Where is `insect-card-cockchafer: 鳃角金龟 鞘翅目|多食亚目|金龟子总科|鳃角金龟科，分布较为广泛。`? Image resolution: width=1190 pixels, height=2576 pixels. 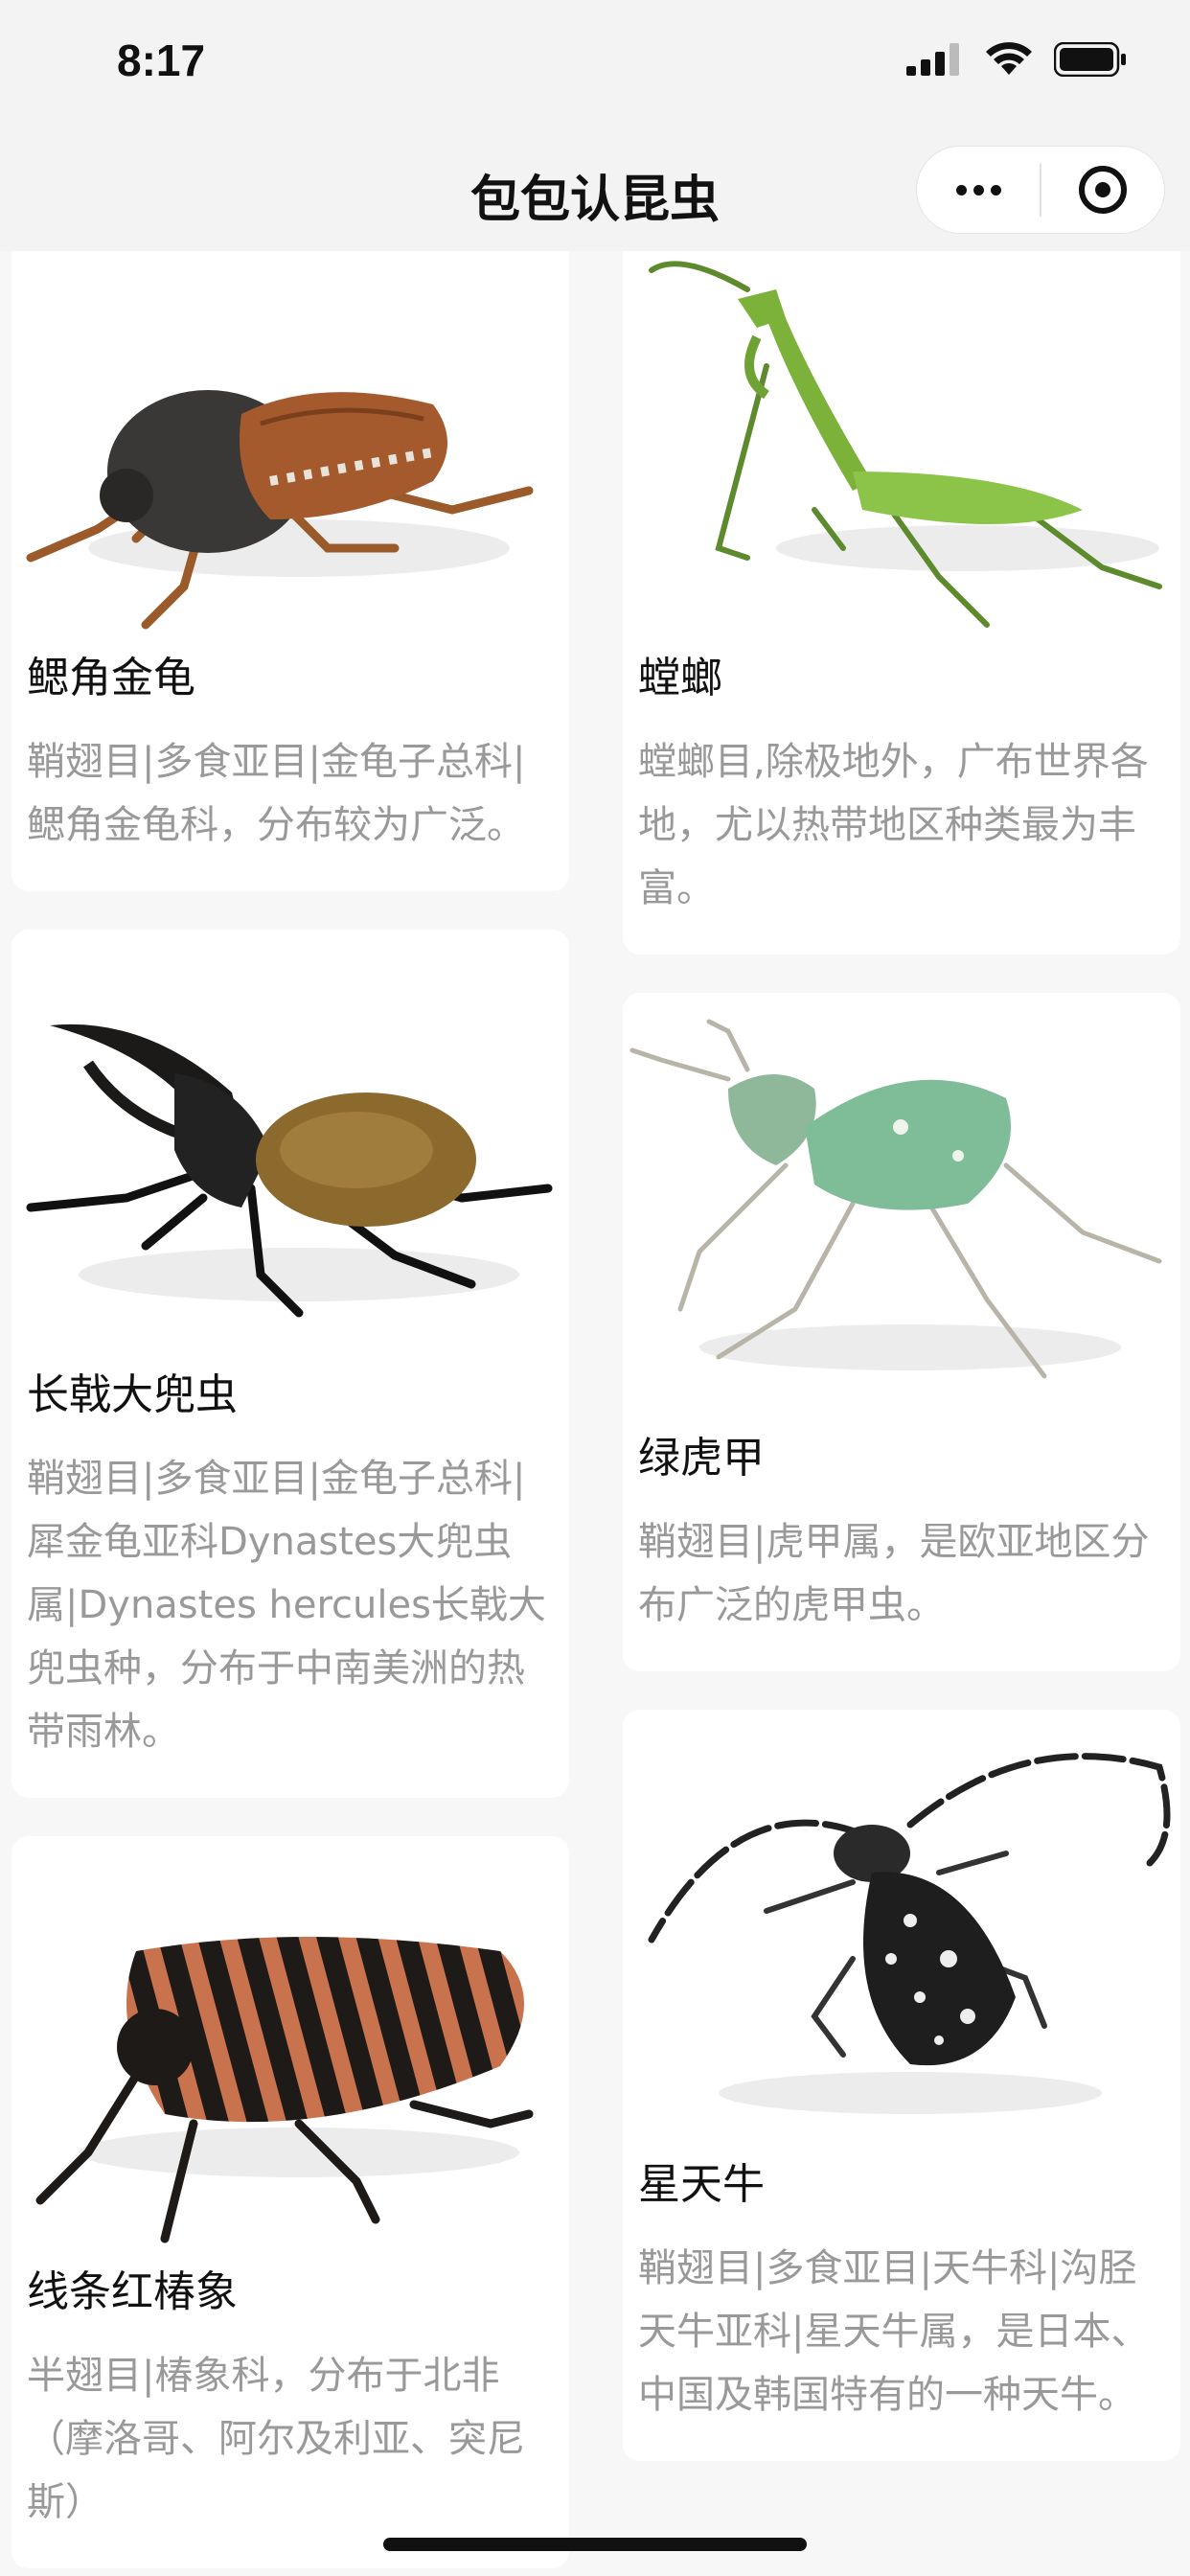 insect-card-cockchafer: 鳃角金龟 鞘翅目|多食亚目|金龟子总科|鳃角金龟科，分布较为广泛。 is located at coordinates (290, 571).